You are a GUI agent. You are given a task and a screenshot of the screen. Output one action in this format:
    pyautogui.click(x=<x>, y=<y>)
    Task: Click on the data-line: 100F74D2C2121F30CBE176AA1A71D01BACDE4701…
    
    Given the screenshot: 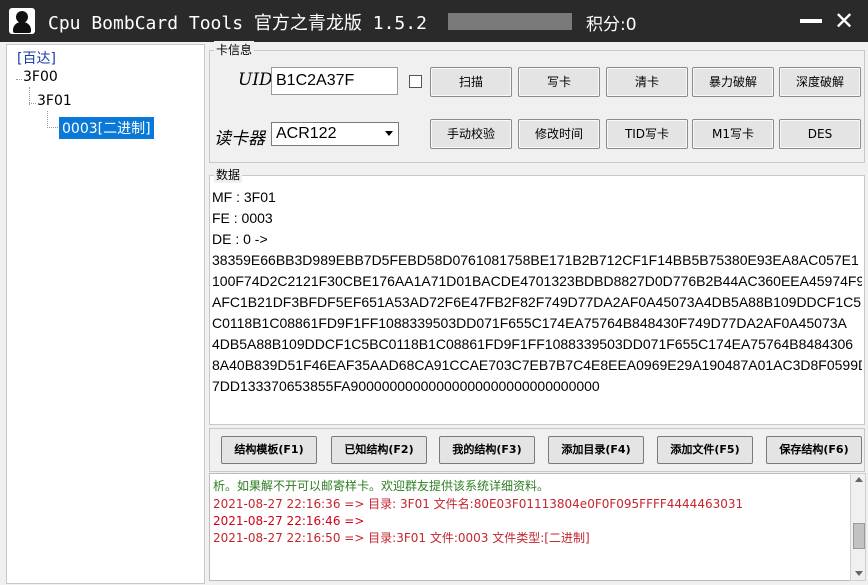 What is the action you would take?
    pyautogui.click(x=537, y=281)
    